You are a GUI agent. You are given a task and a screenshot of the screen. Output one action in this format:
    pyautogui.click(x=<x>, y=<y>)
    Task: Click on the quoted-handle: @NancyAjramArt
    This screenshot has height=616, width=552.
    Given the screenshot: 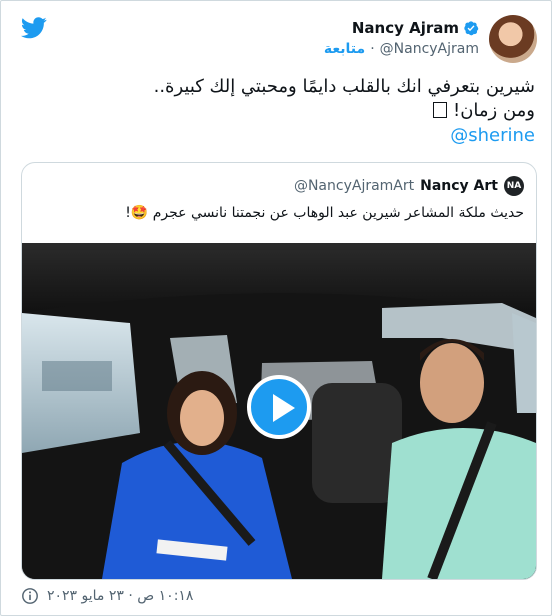 What is the action you would take?
    pyautogui.click(x=354, y=186)
    